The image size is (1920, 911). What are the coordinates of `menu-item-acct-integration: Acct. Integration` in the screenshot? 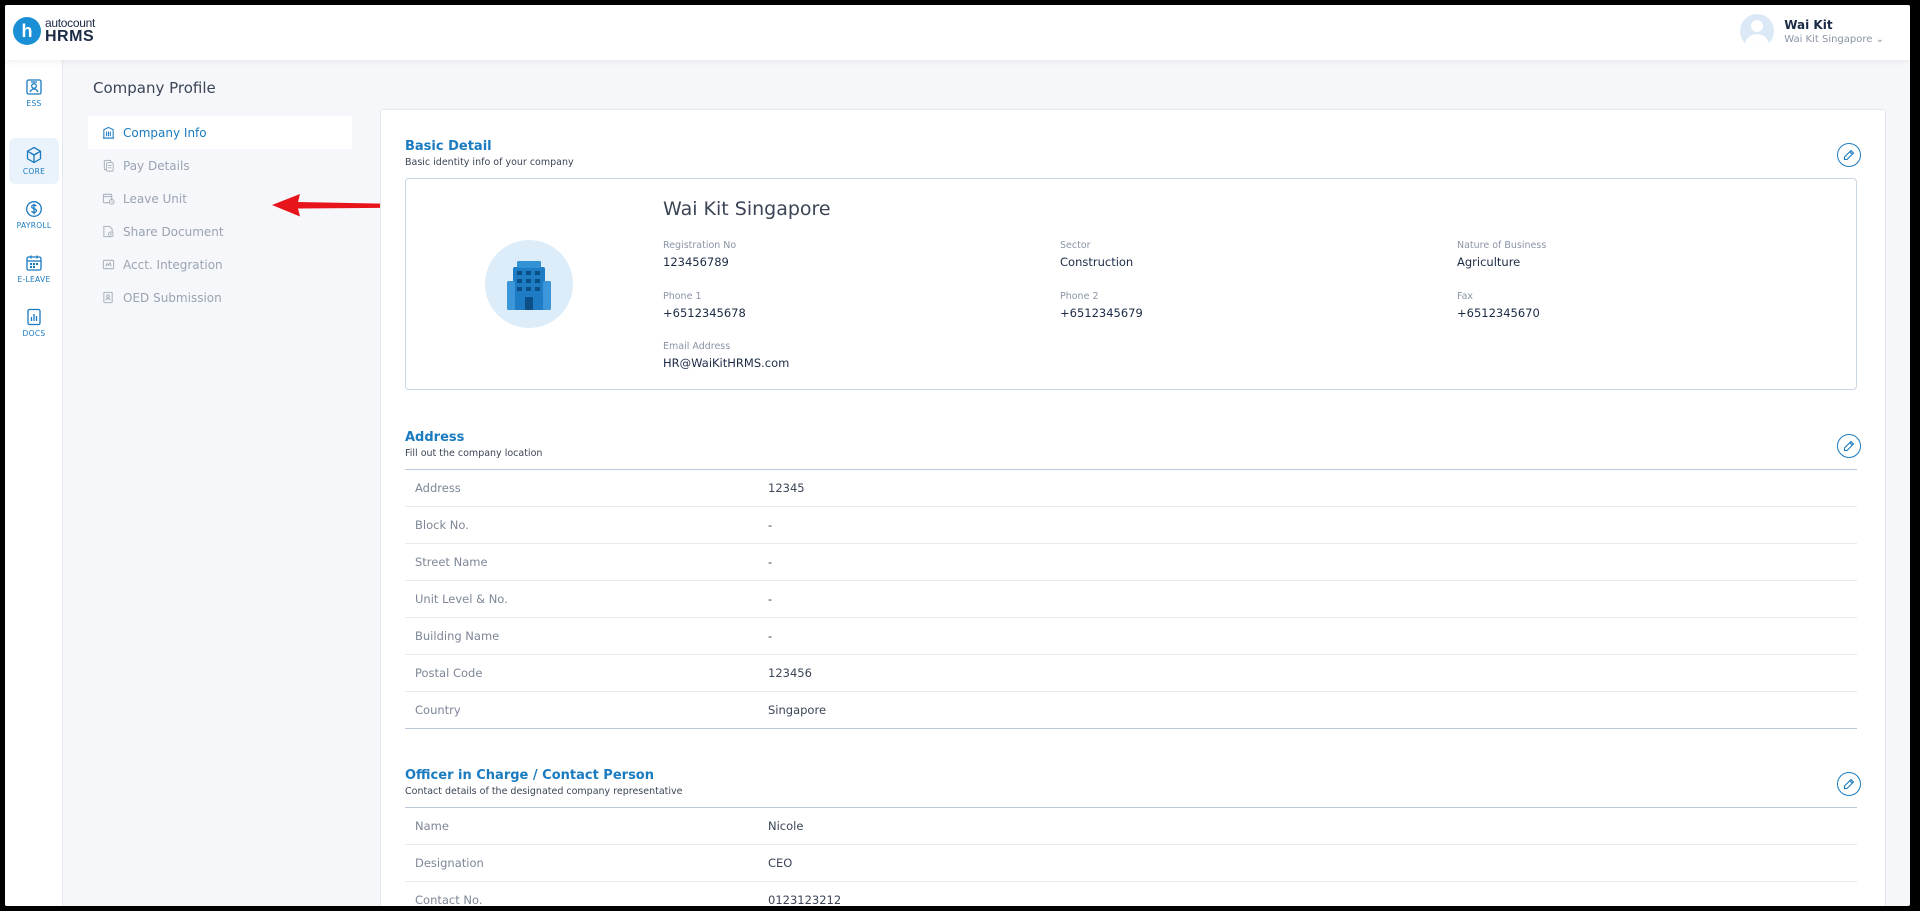 It's located at (220, 264).